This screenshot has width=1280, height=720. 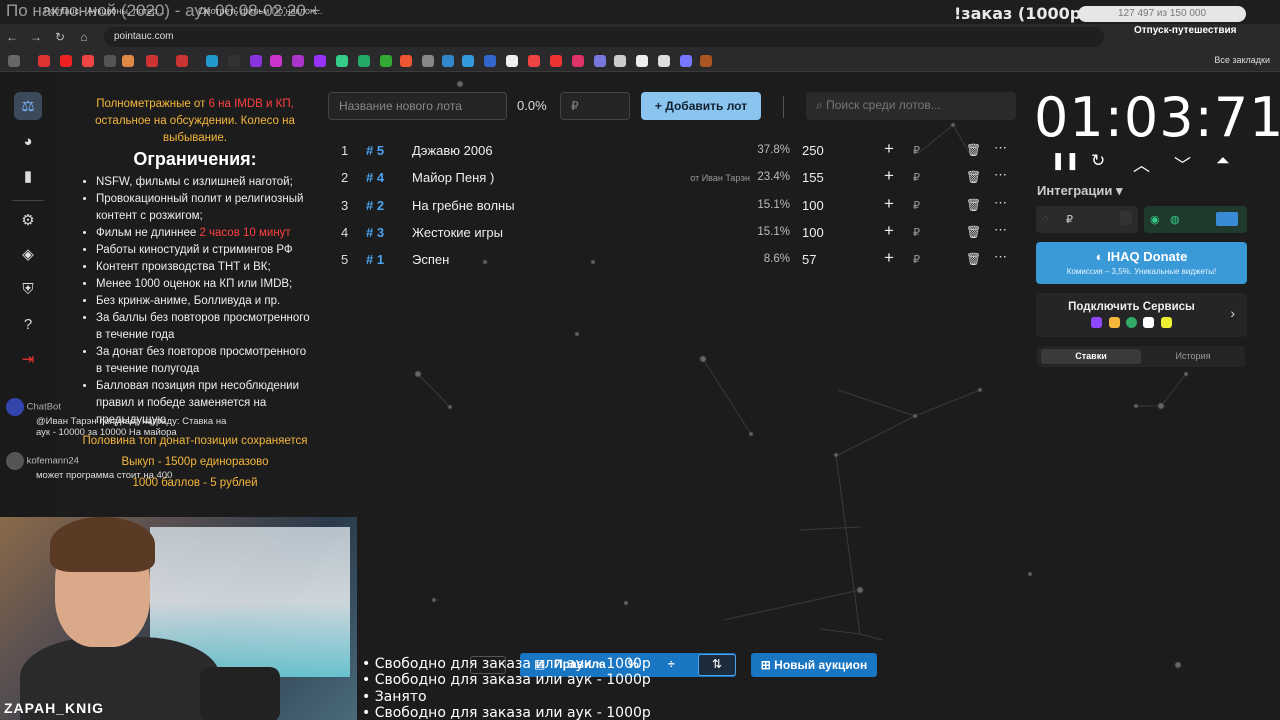 I want to click on order-slot: • Свободно для заказа или аук - 1000р, so click(x=506, y=664).